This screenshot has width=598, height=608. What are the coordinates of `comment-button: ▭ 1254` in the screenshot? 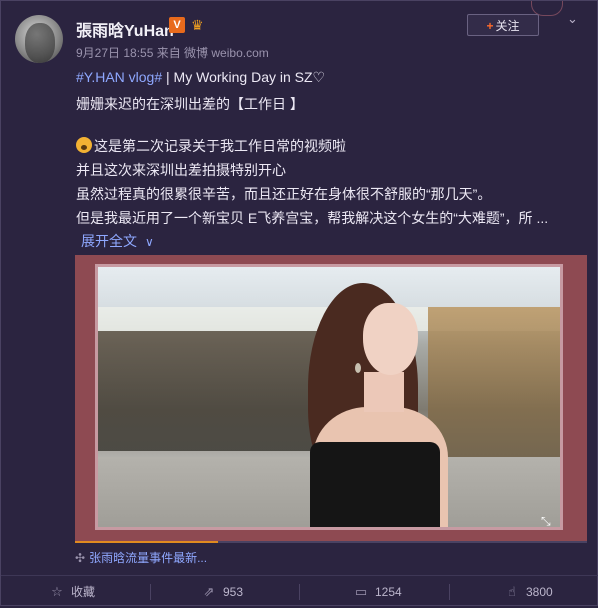 It's located at (377, 592).